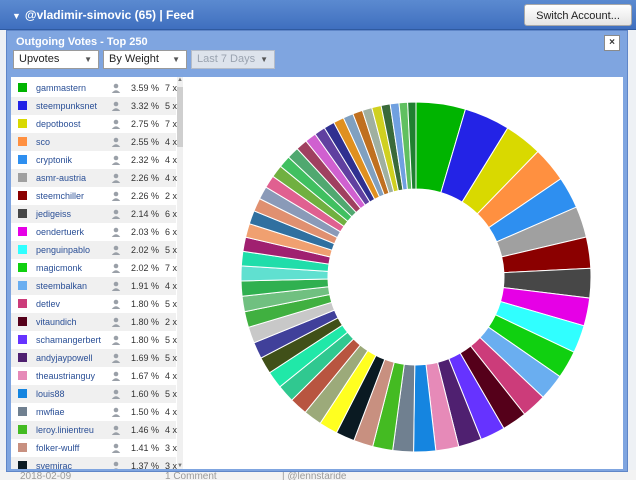 The image size is (636, 480). Describe the element at coordinates (68, 340) in the screenshot. I see `voter-name: schamangerbert` at that location.